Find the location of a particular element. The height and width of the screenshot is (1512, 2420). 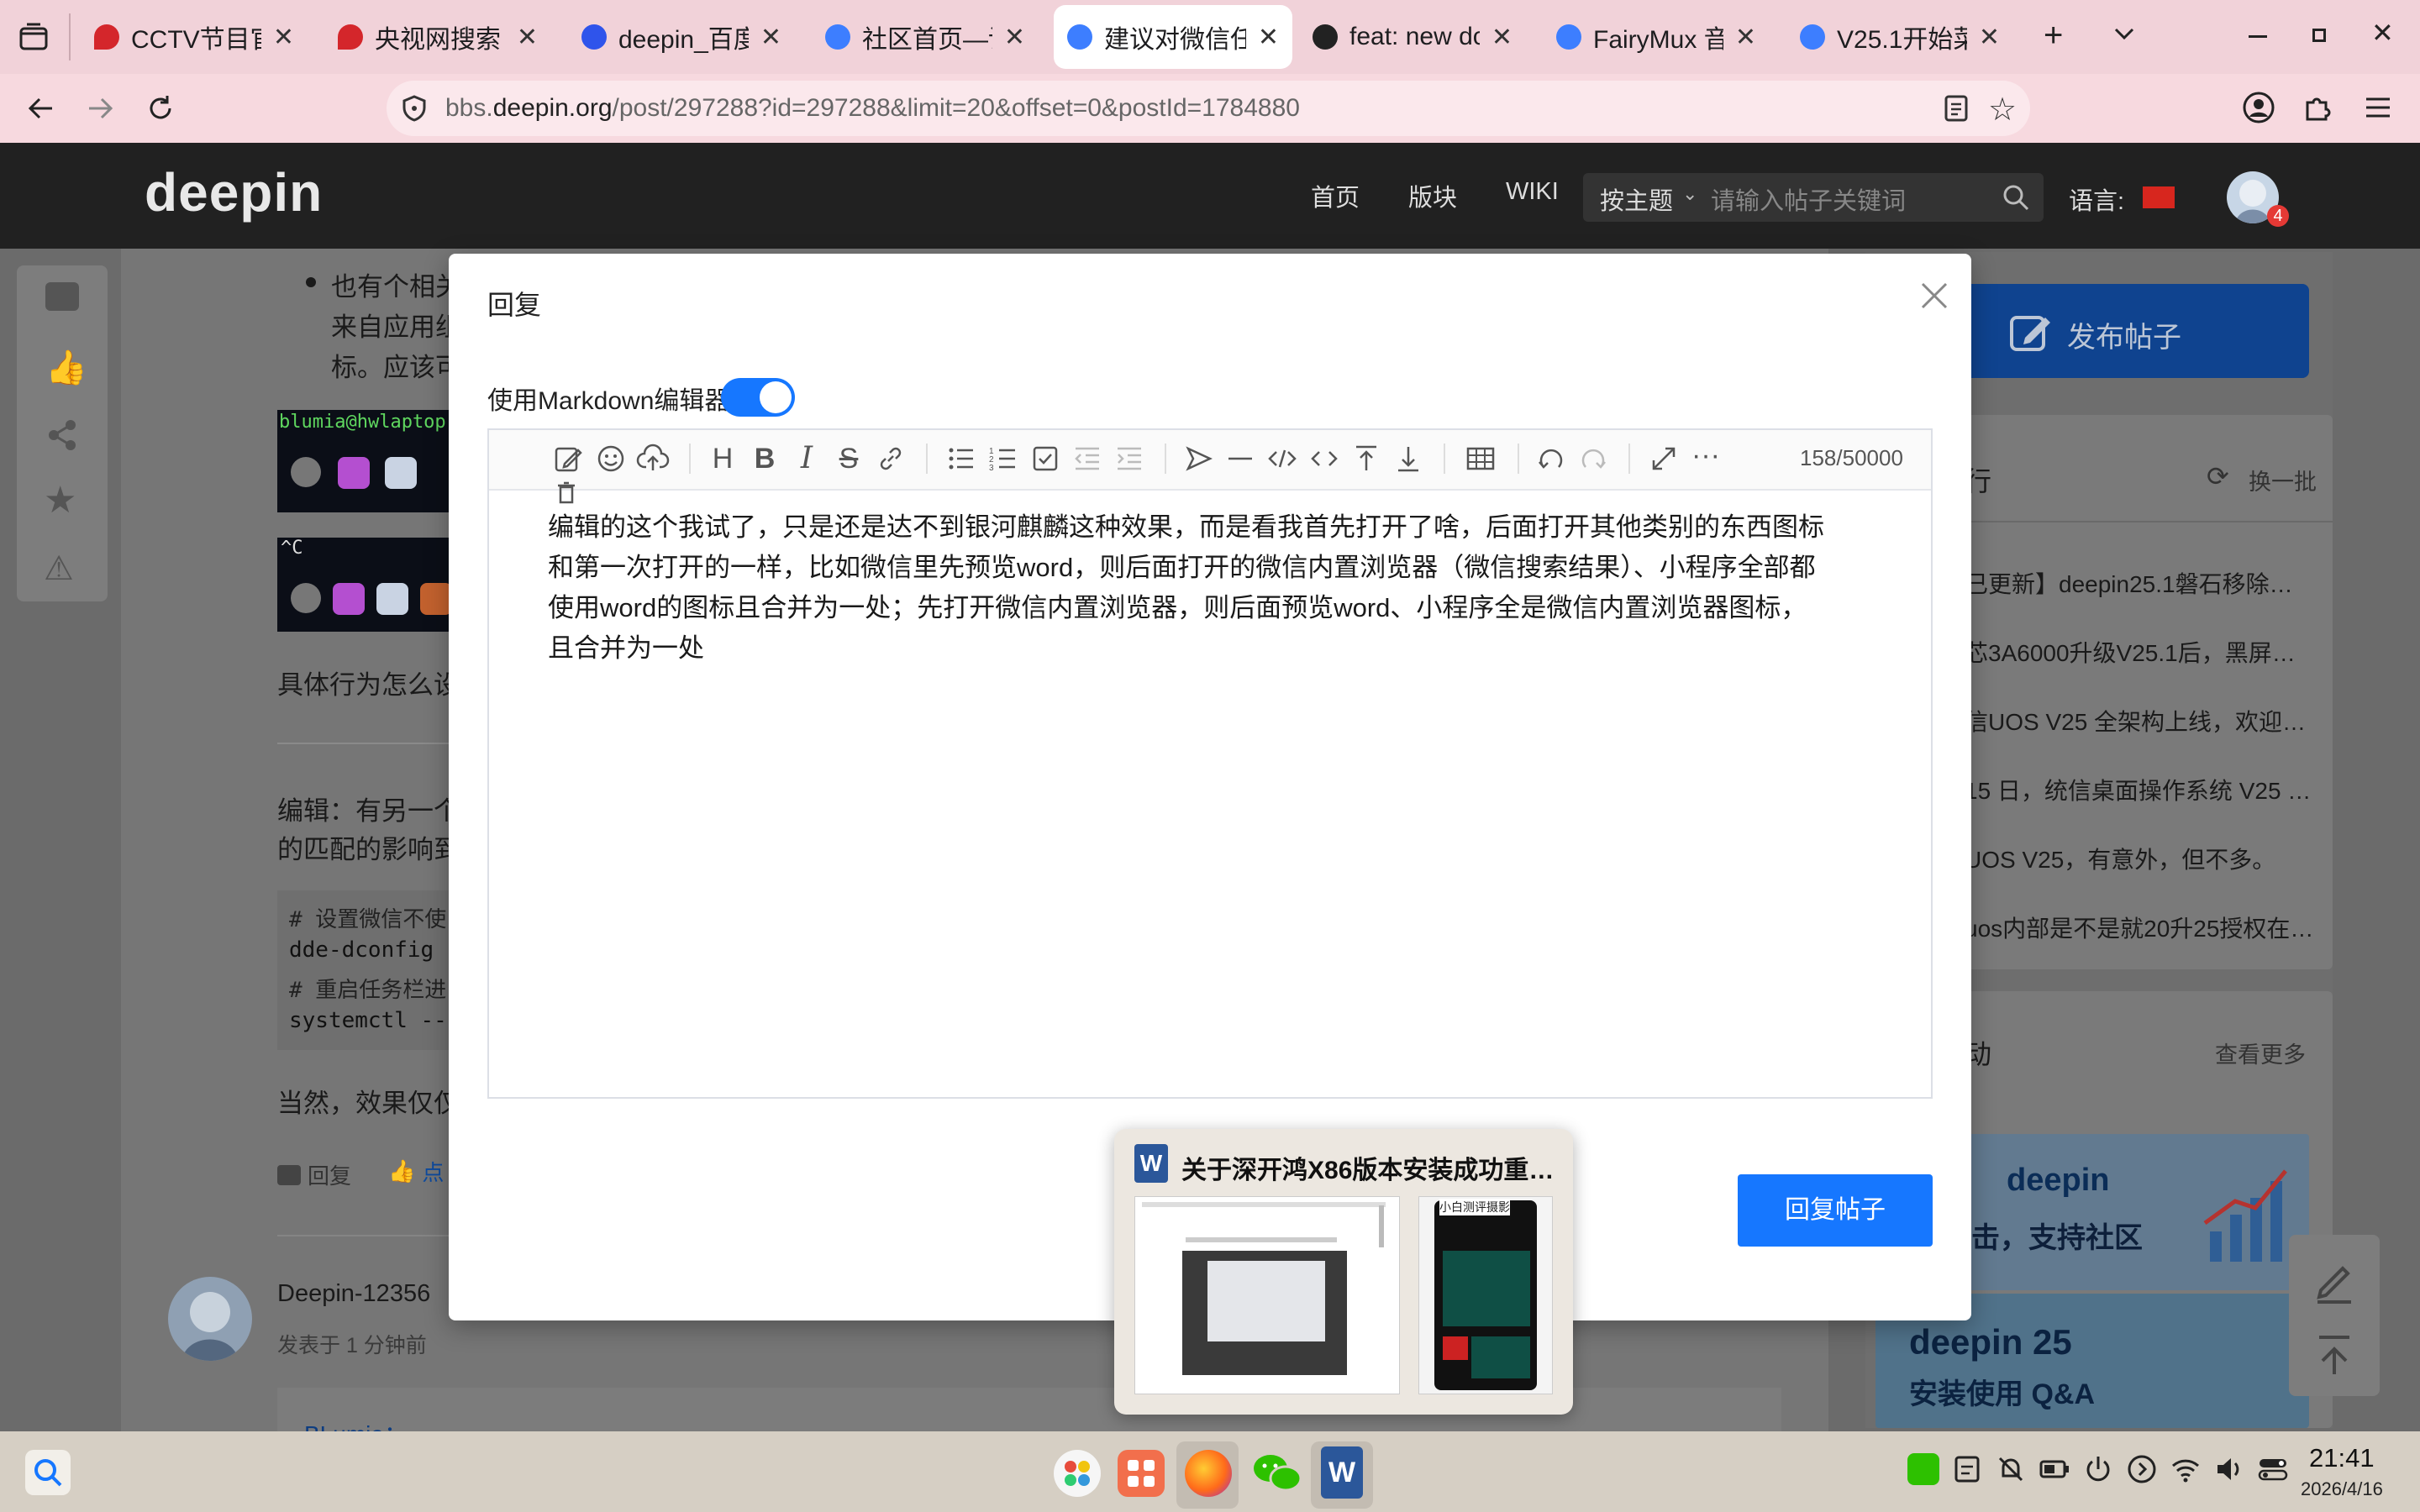

favorite-star-icon: ★ is located at coordinates (60, 500).